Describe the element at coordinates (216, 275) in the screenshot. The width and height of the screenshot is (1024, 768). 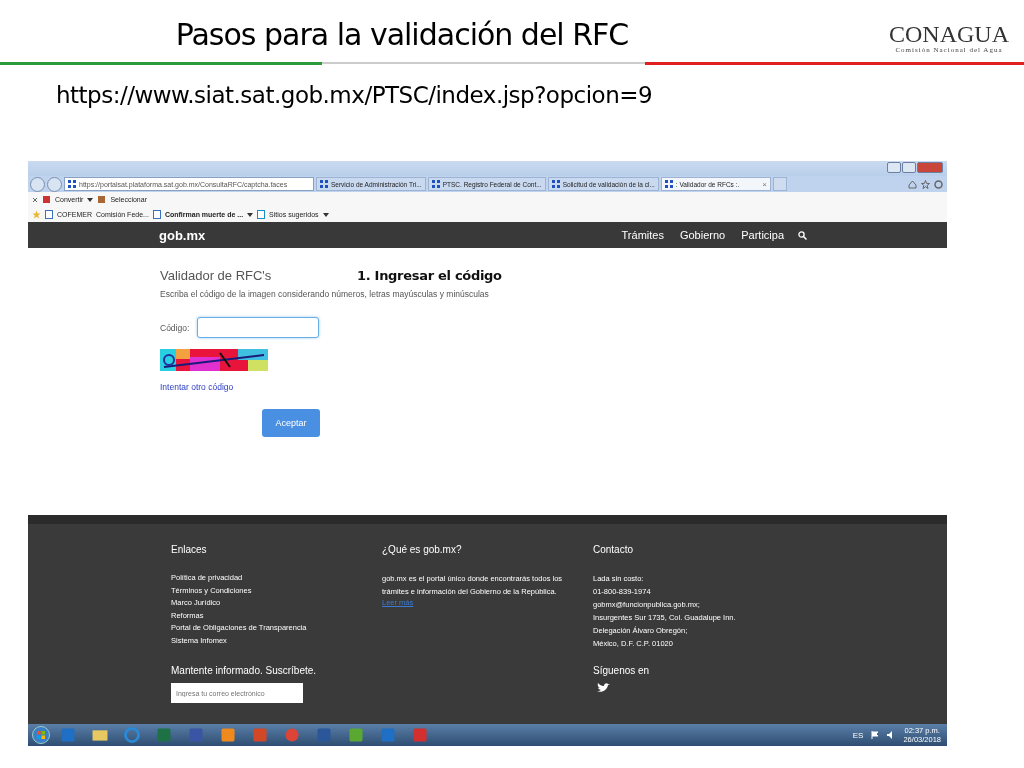
I see `form-title: Validador de RFC's` at that location.